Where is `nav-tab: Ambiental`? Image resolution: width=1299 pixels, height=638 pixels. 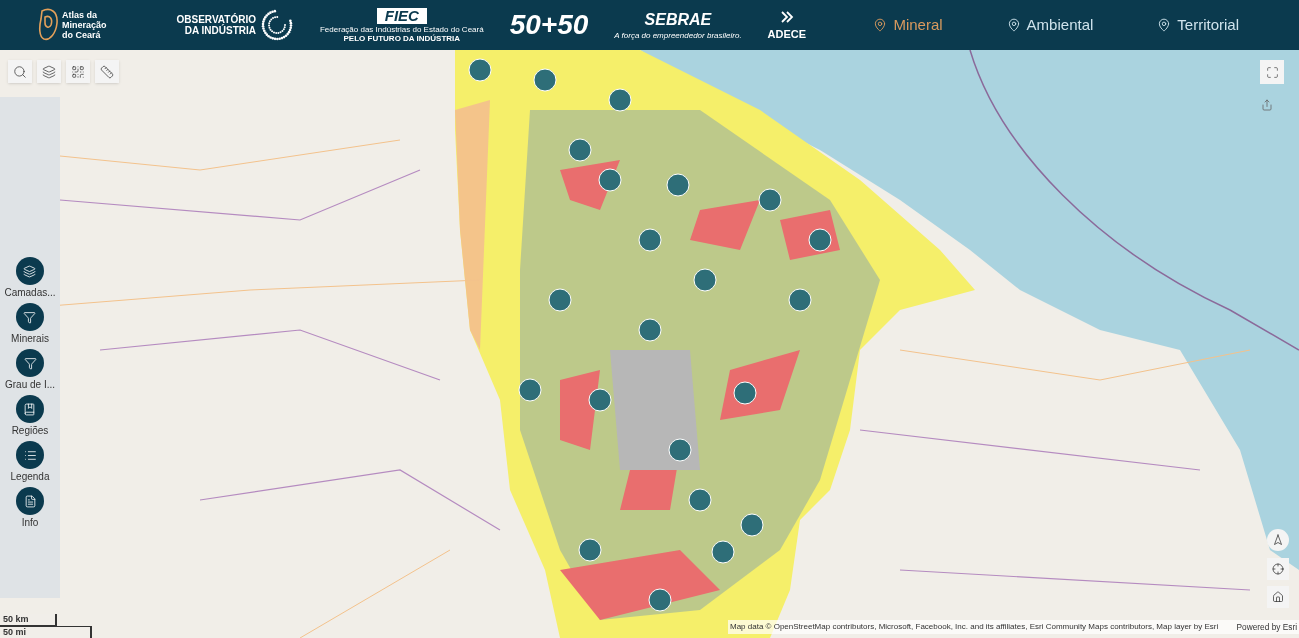 nav-tab: Ambiental is located at coordinates (1050, 25).